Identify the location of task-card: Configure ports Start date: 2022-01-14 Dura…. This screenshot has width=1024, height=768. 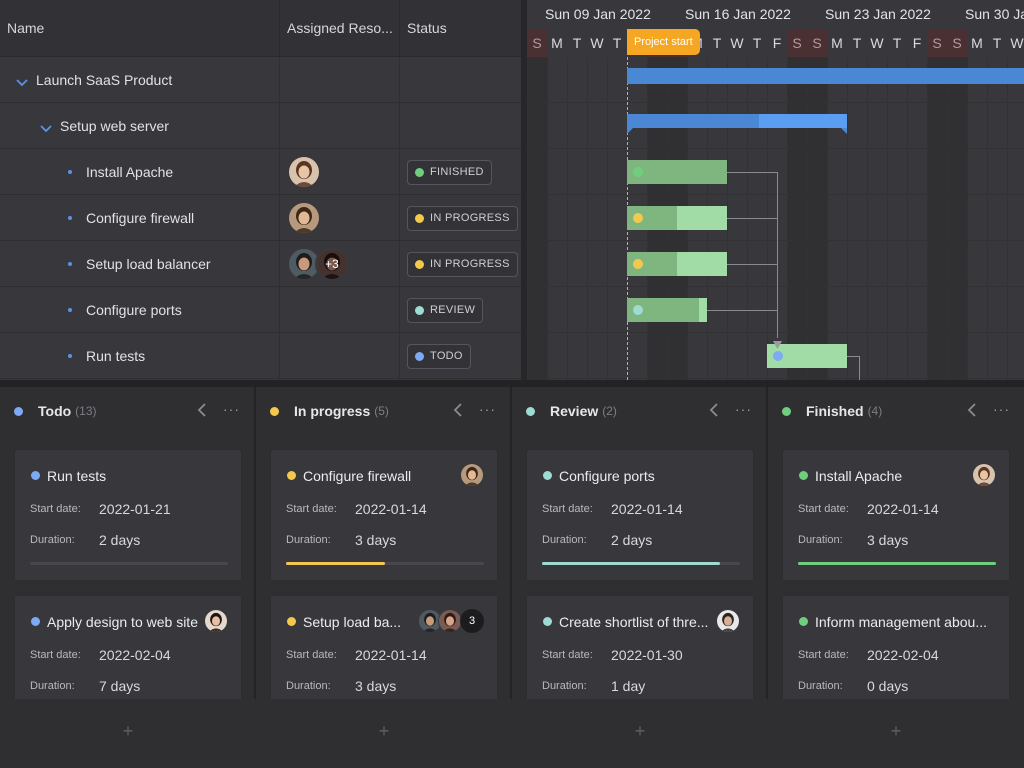
(640, 515).